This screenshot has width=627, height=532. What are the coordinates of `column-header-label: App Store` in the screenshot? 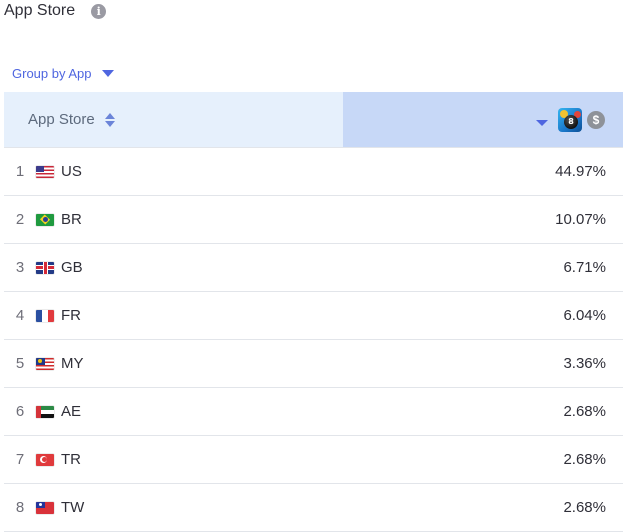 It's located at (61, 119).